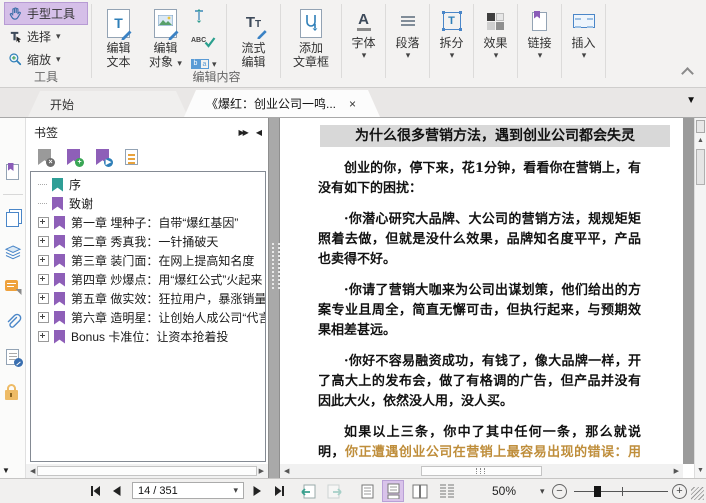 The image size is (706, 503). What do you see at coordinates (46, 36) in the screenshot?
I see `select-tool-button: 选择 ▾` at bounding box center [46, 36].